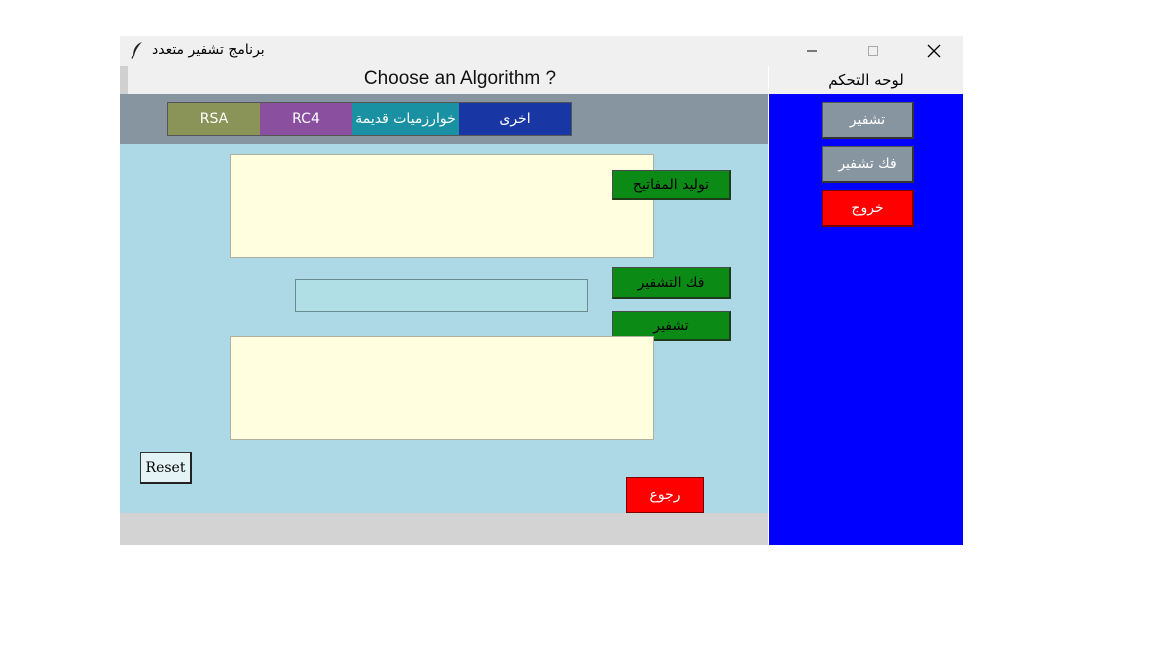 This screenshot has width=1152, height=648. I want to click on feather-icon, so click(137, 50).